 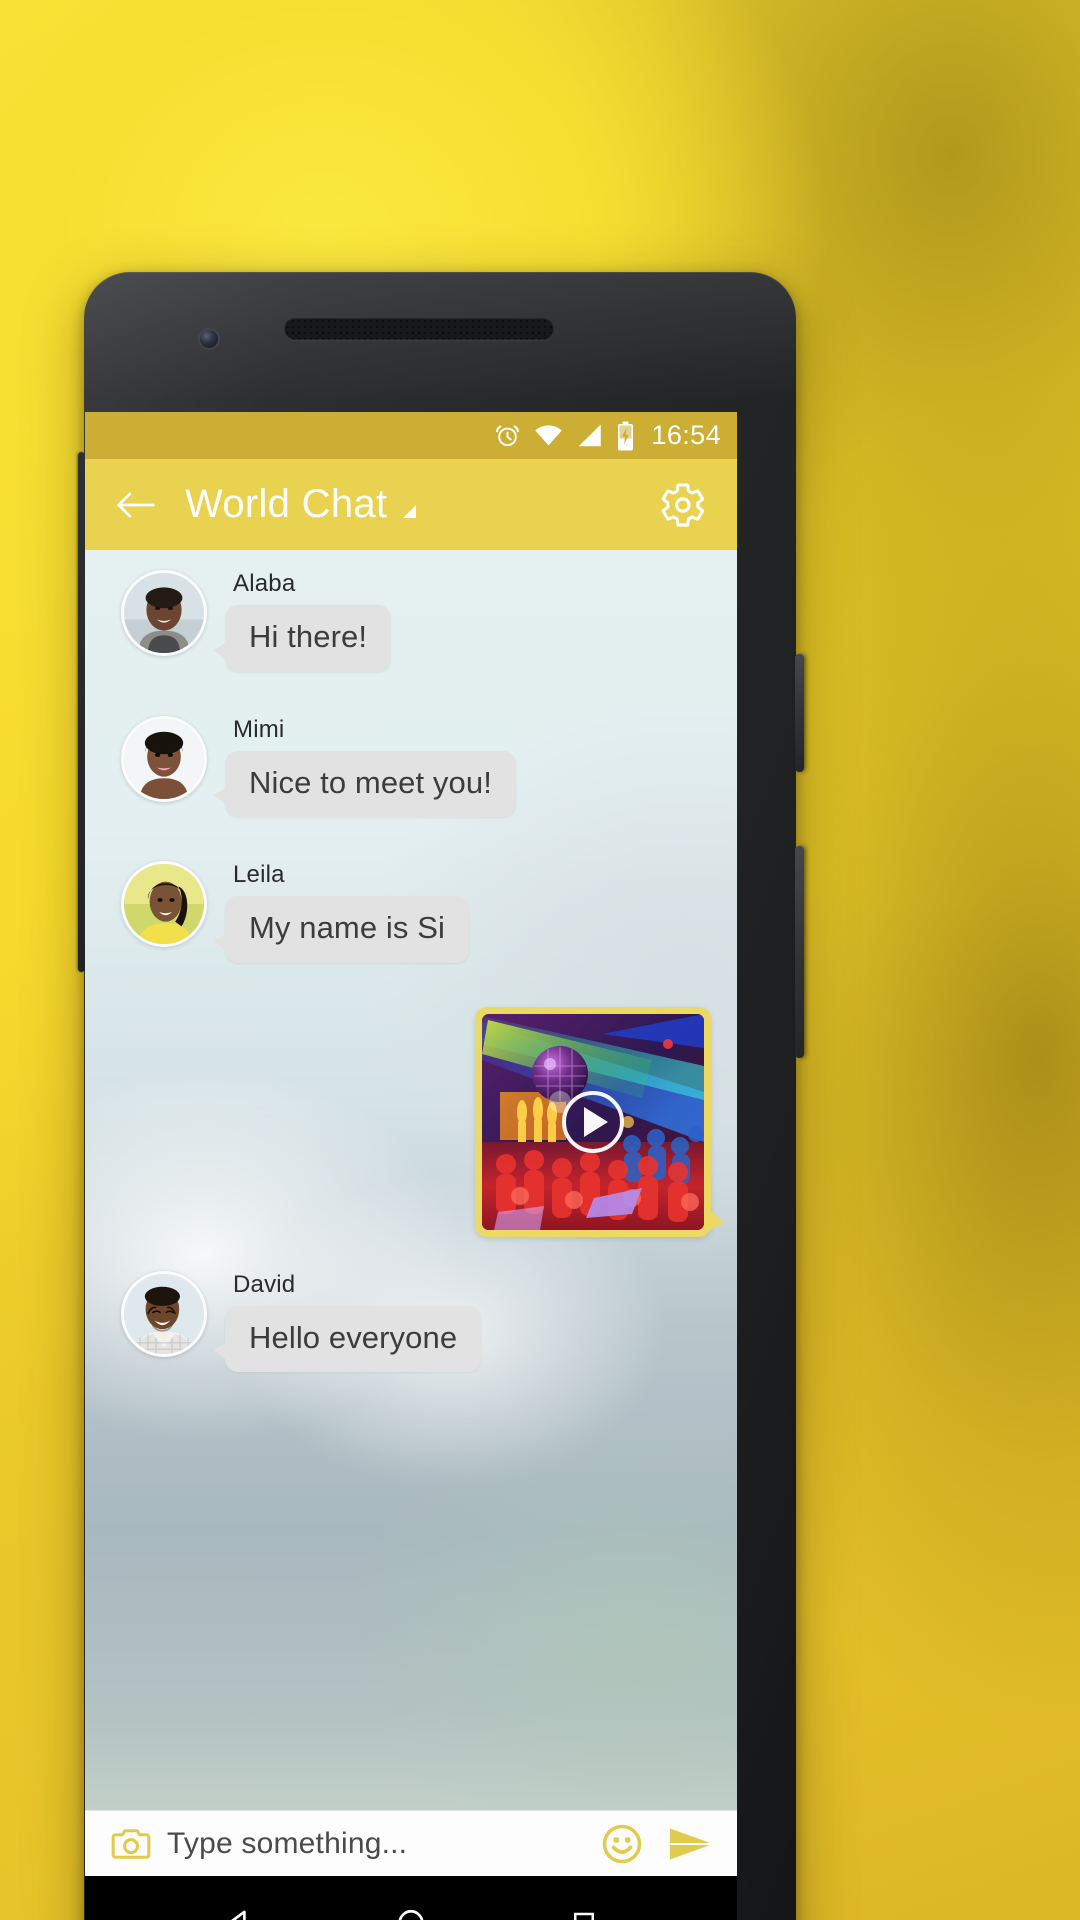 What do you see at coordinates (411, 504) in the screenshot?
I see `app-bar: World Chat` at bounding box center [411, 504].